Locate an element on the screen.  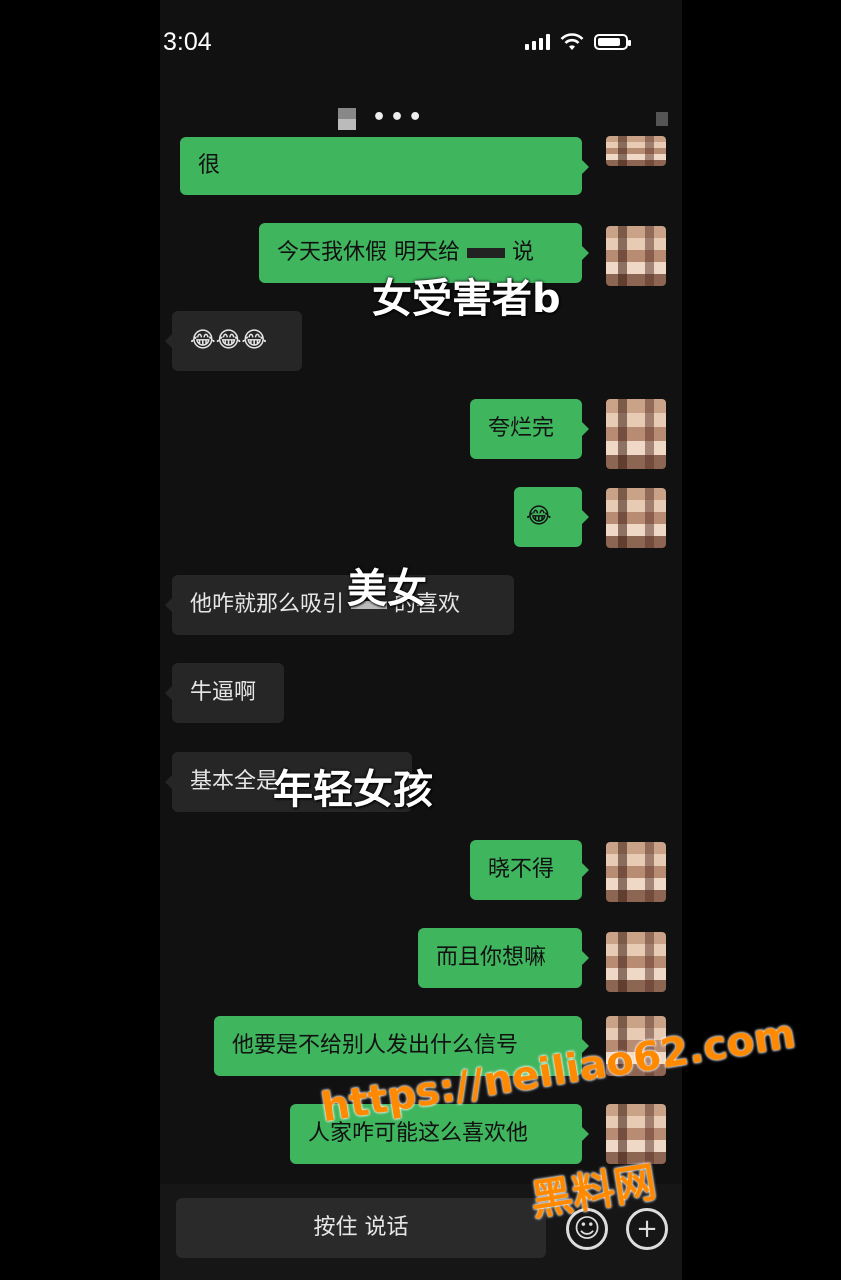
message-bubble-me: 而且你想嘛 is located at coordinates (503, 958).